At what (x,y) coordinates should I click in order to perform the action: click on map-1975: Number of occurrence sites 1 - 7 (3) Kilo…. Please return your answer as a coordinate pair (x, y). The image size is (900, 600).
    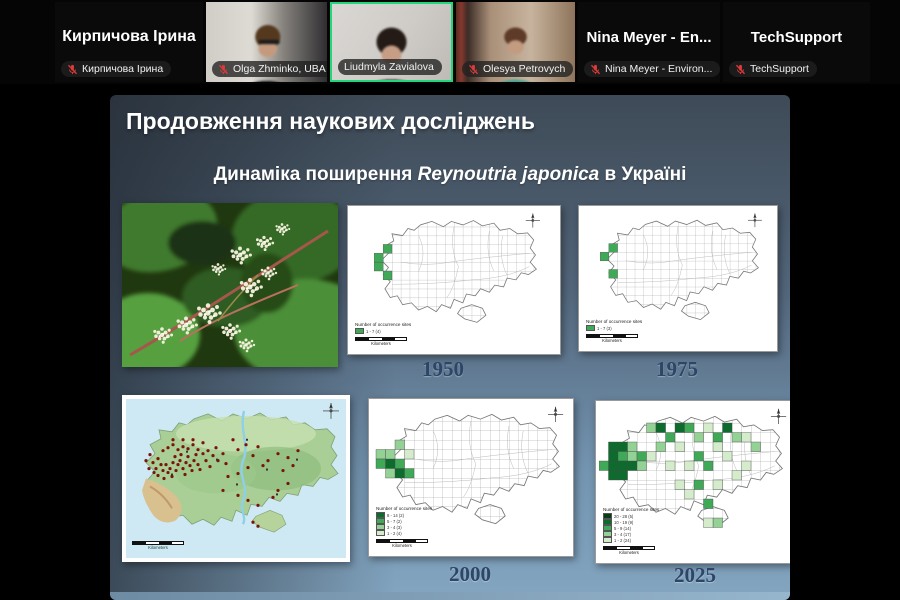
    Looking at the image, I should click on (678, 278).